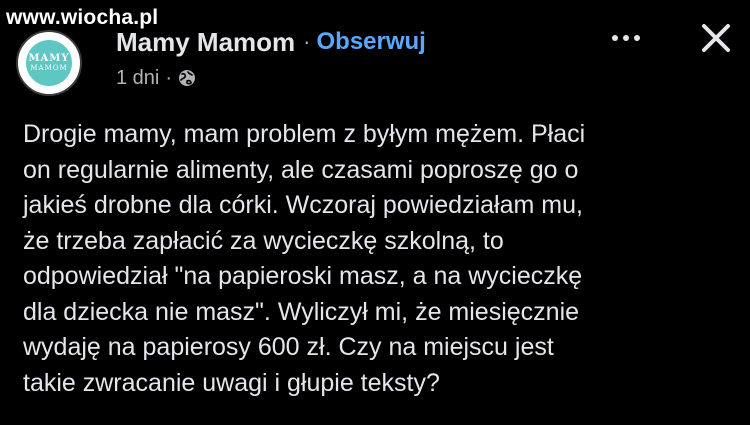  What do you see at coordinates (49, 58) in the screenshot?
I see `avatar-logo-text-top: MAMY` at bounding box center [49, 58].